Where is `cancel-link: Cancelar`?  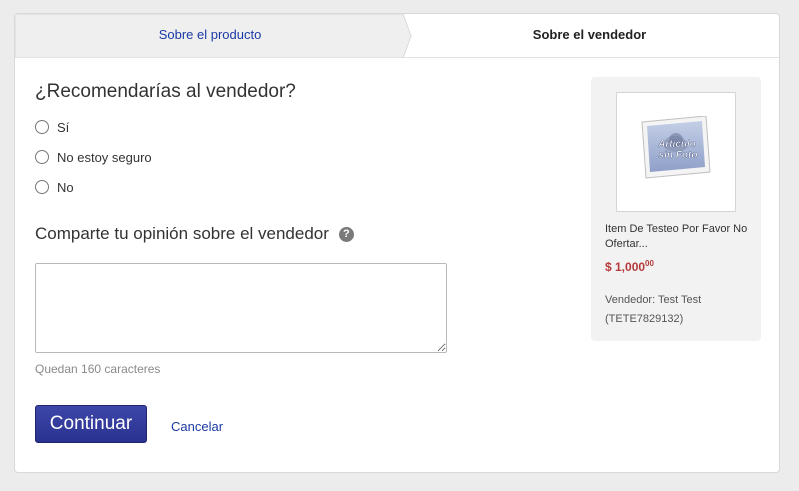 cancel-link: Cancelar is located at coordinates (197, 426).